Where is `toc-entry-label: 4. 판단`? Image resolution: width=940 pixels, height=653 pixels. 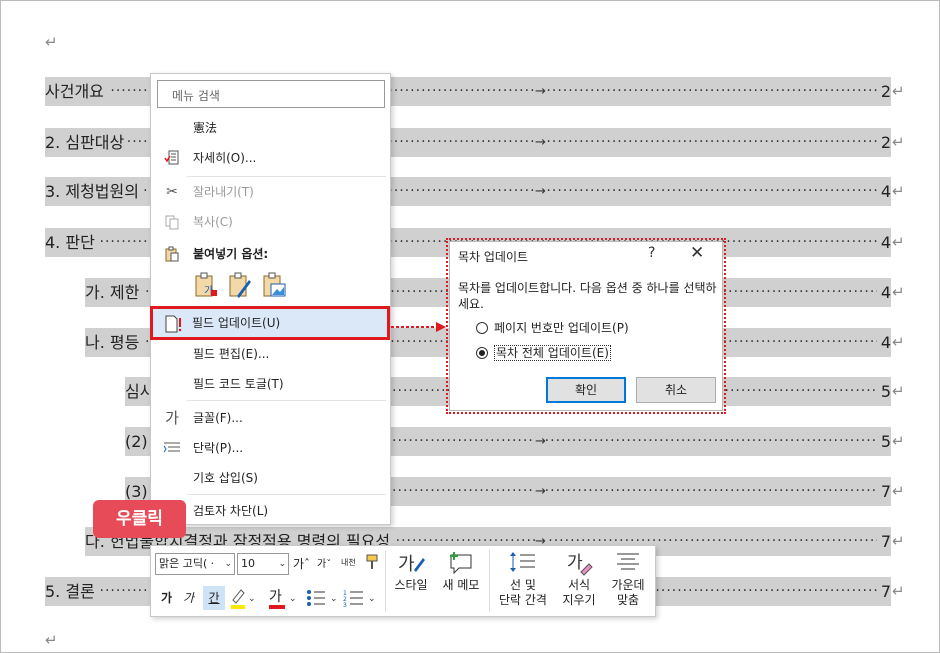 toc-entry-label: 4. 판단 is located at coordinates (72, 242).